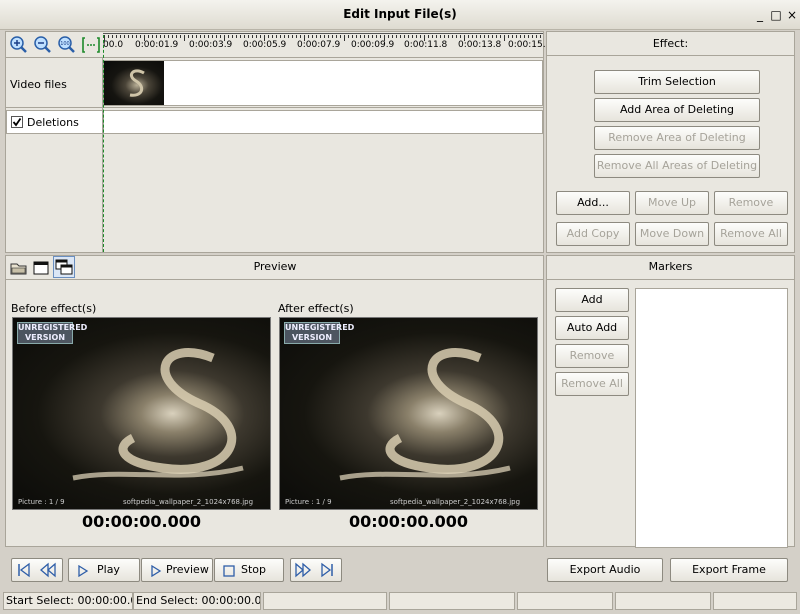  Describe the element at coordinates (187, 569) in the screenshot. I see `preview-label: Preview` at that location.